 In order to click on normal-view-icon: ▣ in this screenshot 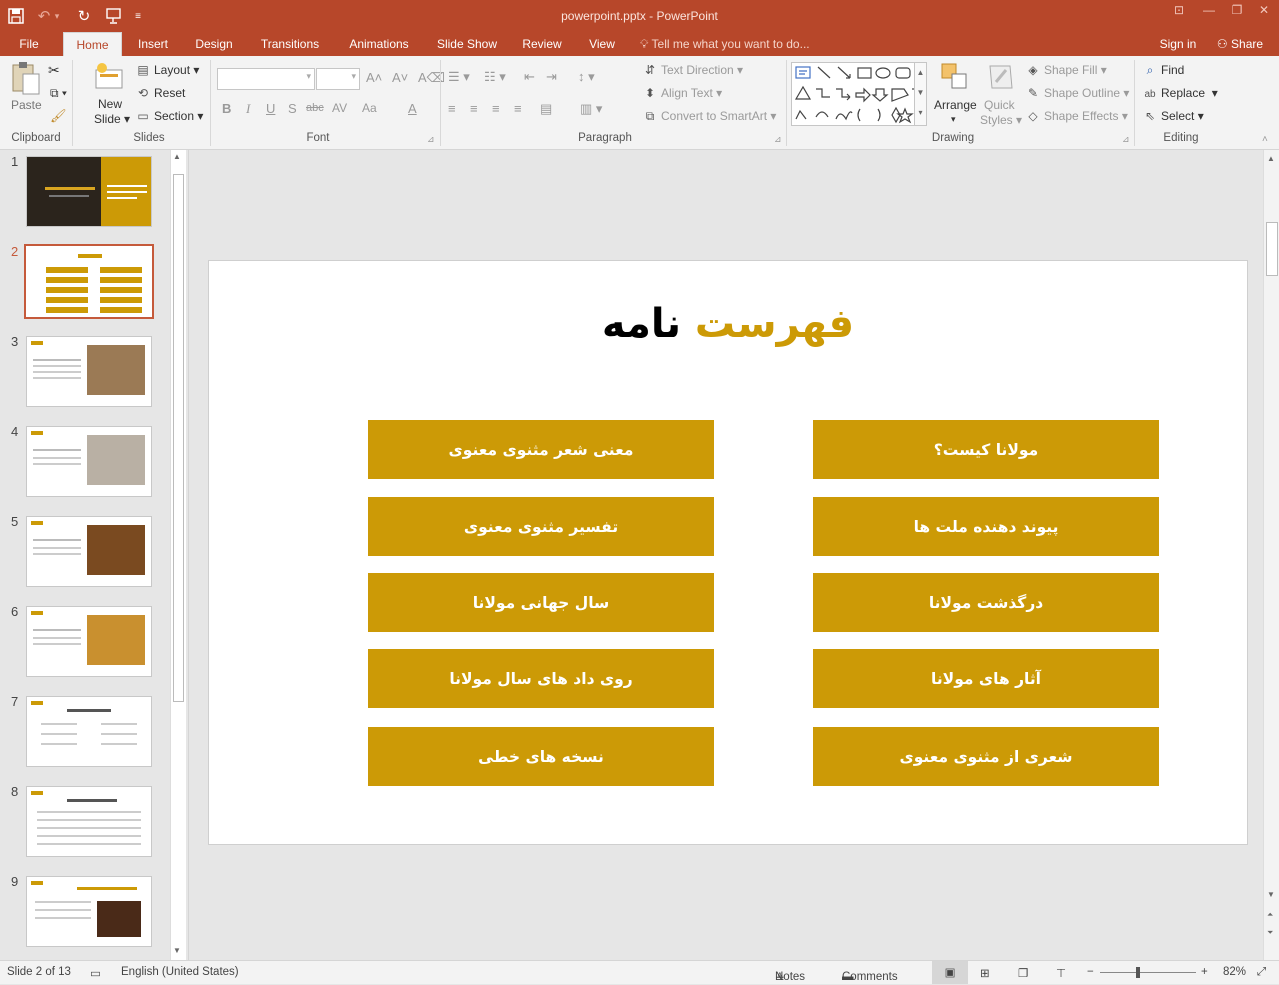, I will do `click(950, 972)`.